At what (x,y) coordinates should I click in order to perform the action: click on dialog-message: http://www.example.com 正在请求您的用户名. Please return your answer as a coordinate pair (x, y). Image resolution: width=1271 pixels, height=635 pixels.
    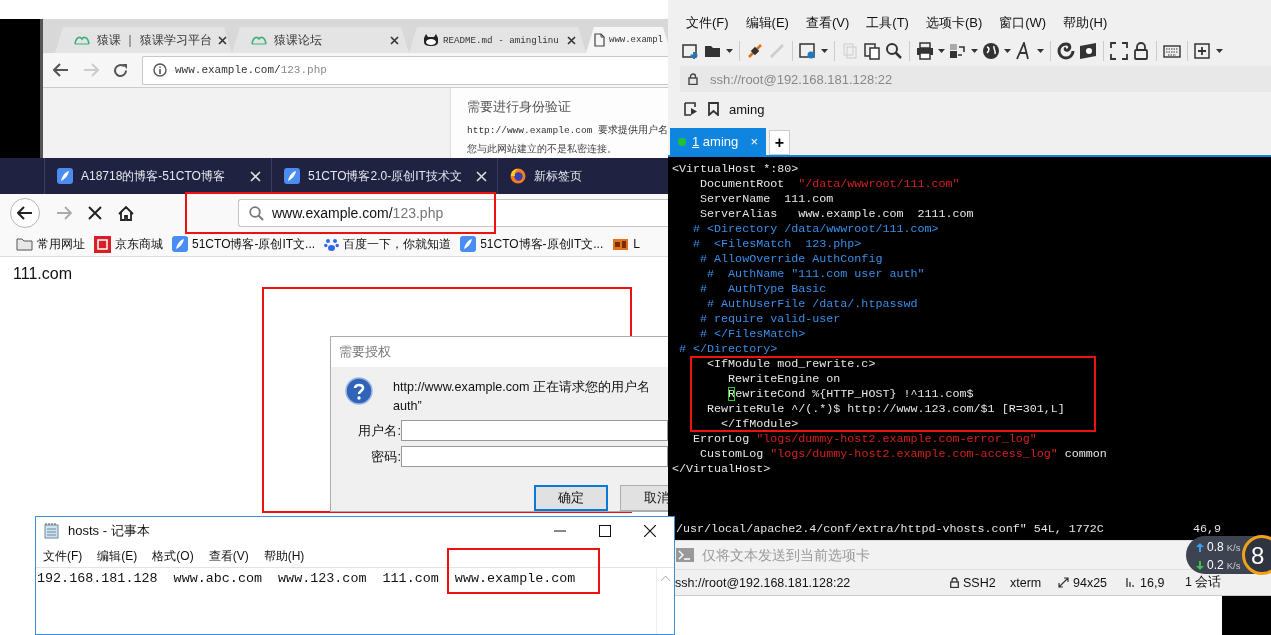
    Looking at the image, I should click on (521, 387).